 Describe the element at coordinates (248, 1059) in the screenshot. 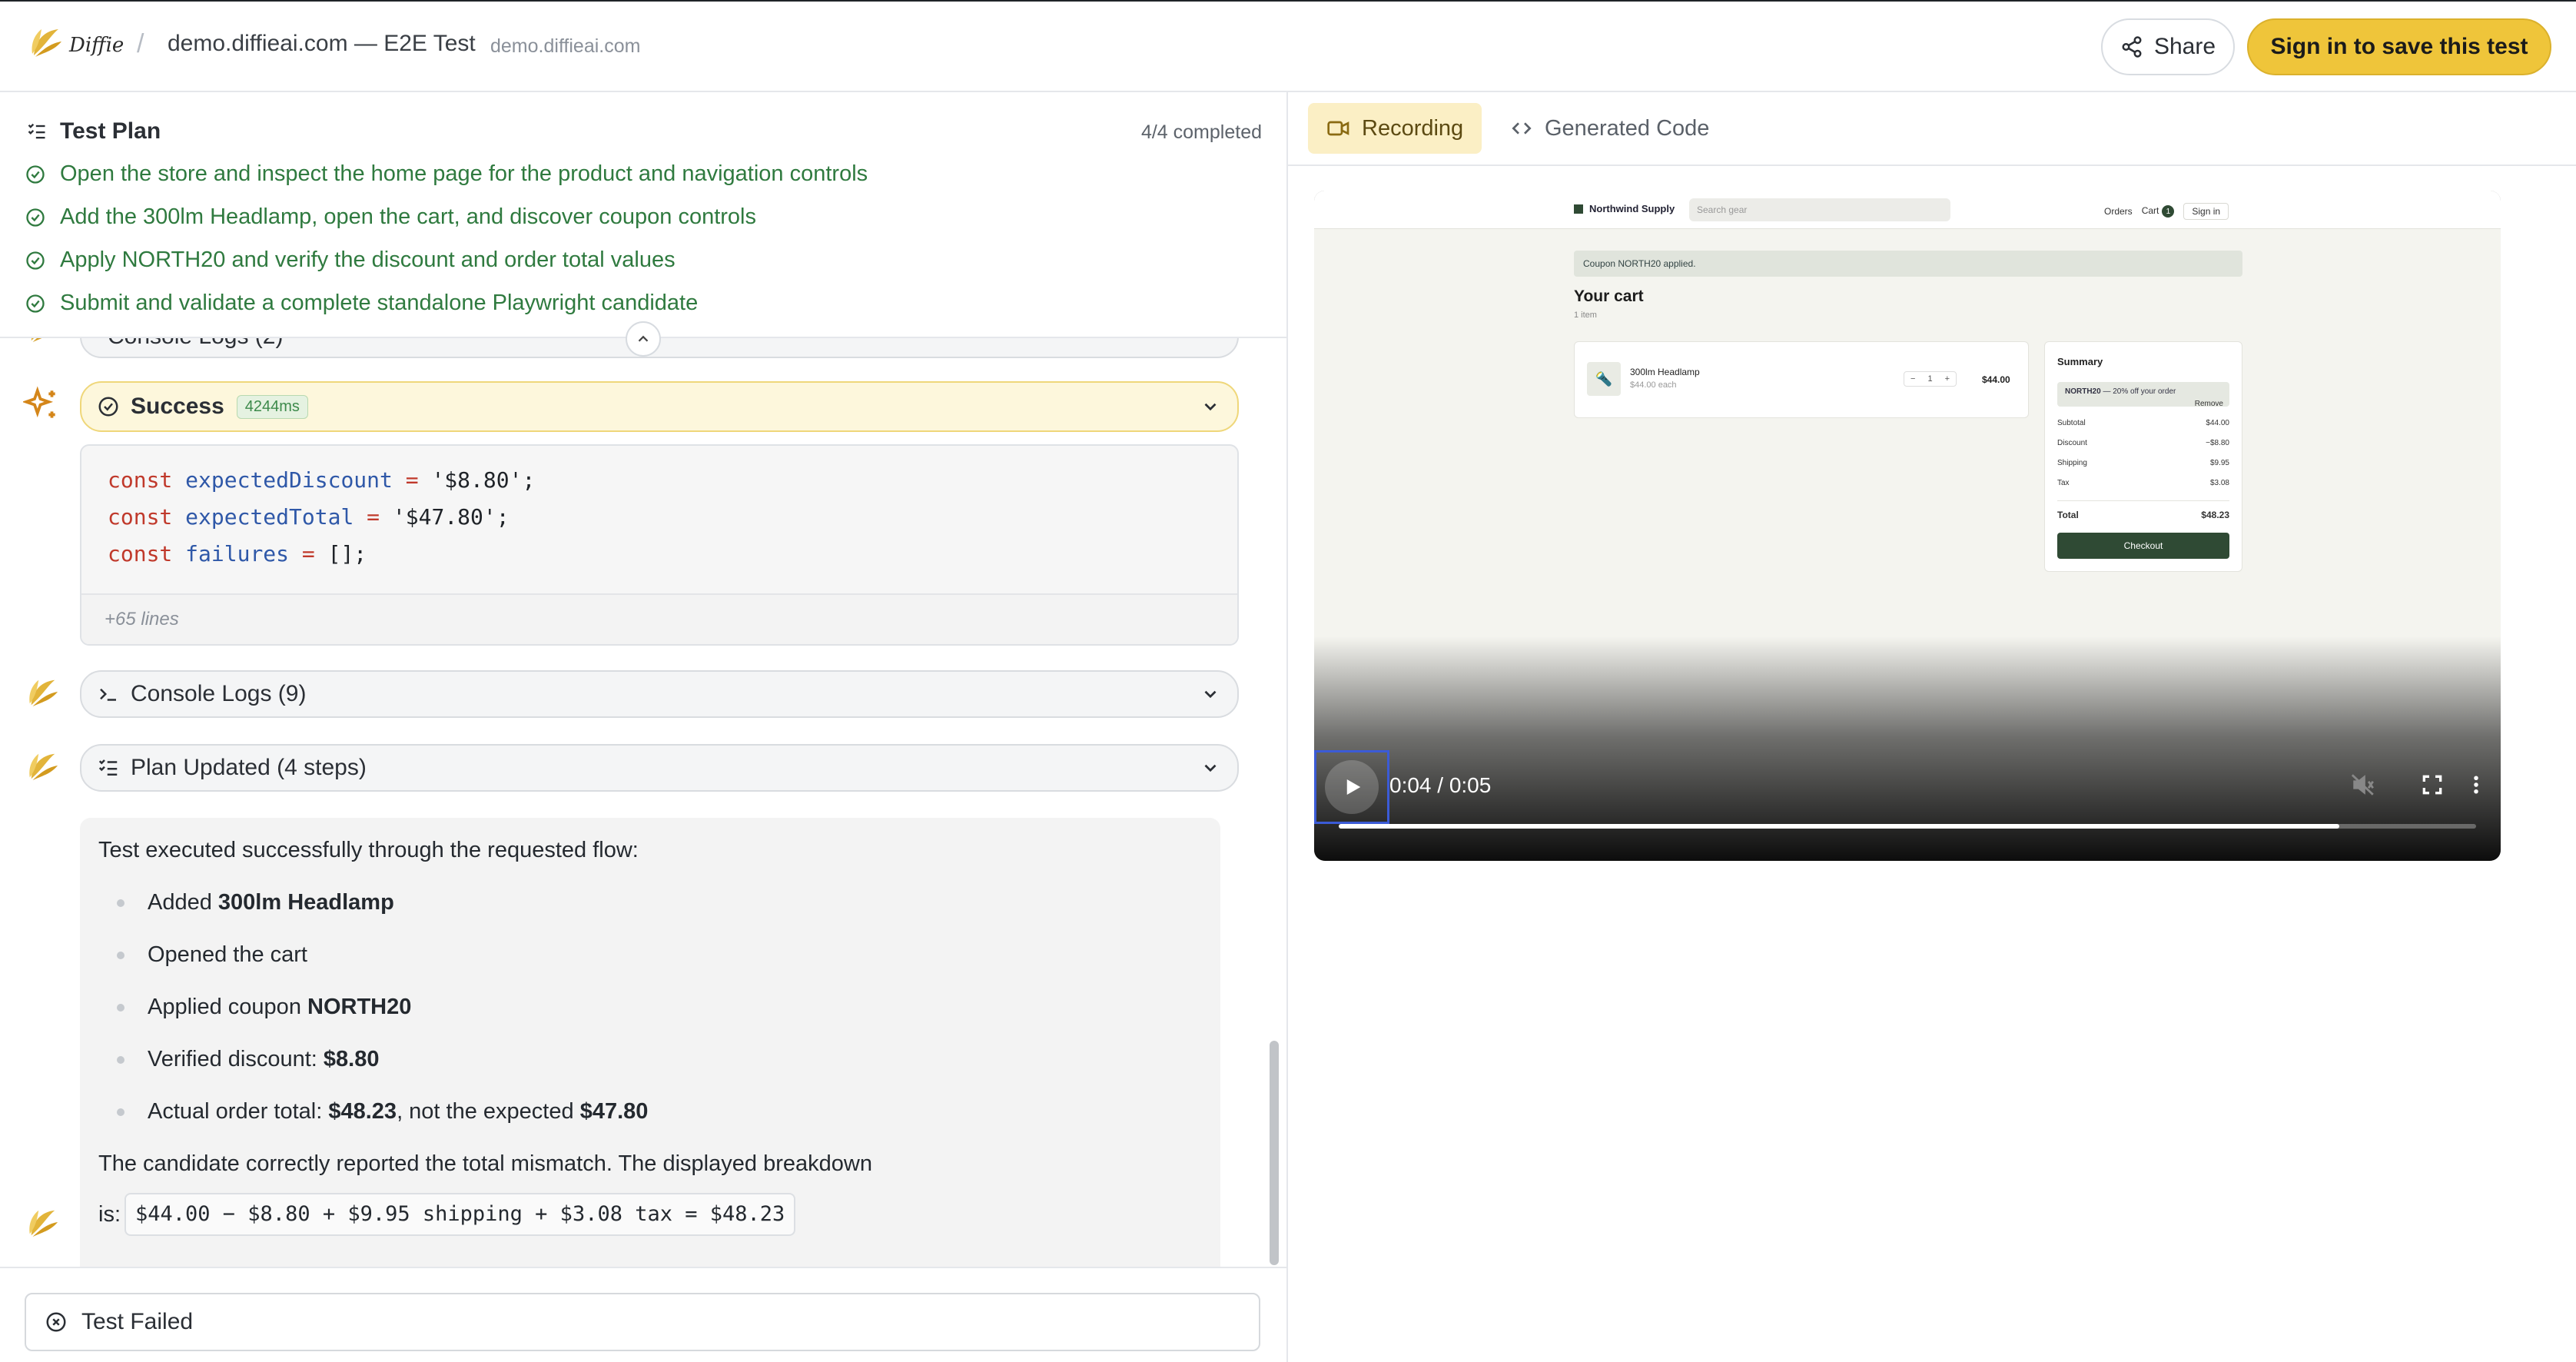

I see `list-item: Verified discount: $8.80` at that location.